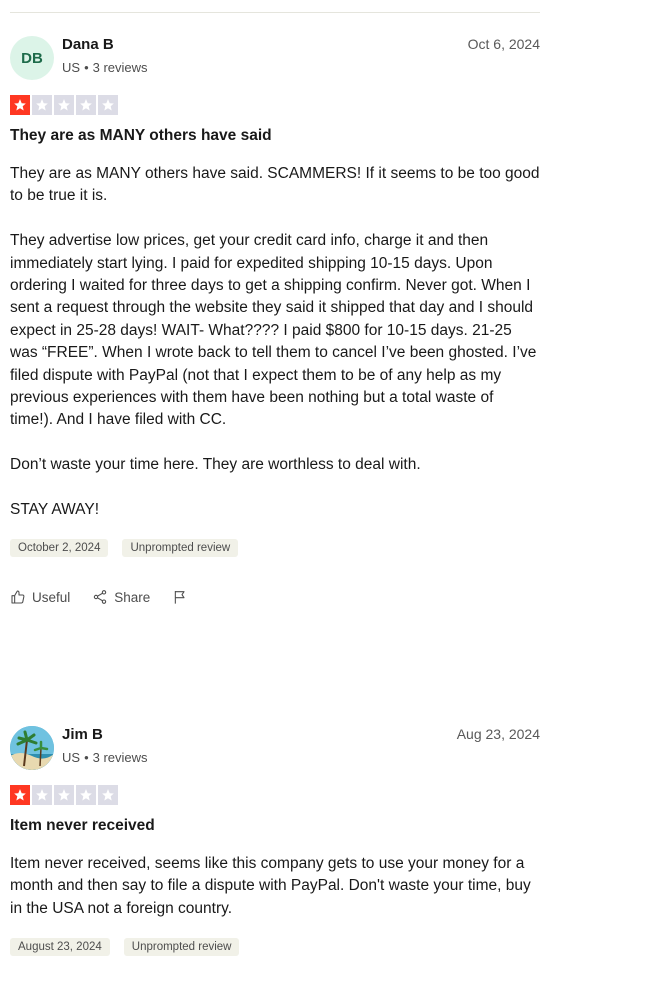 The height and width of the screenshot is (984, 653). I want to click on thumbs-up-icon, so click(18, 597).